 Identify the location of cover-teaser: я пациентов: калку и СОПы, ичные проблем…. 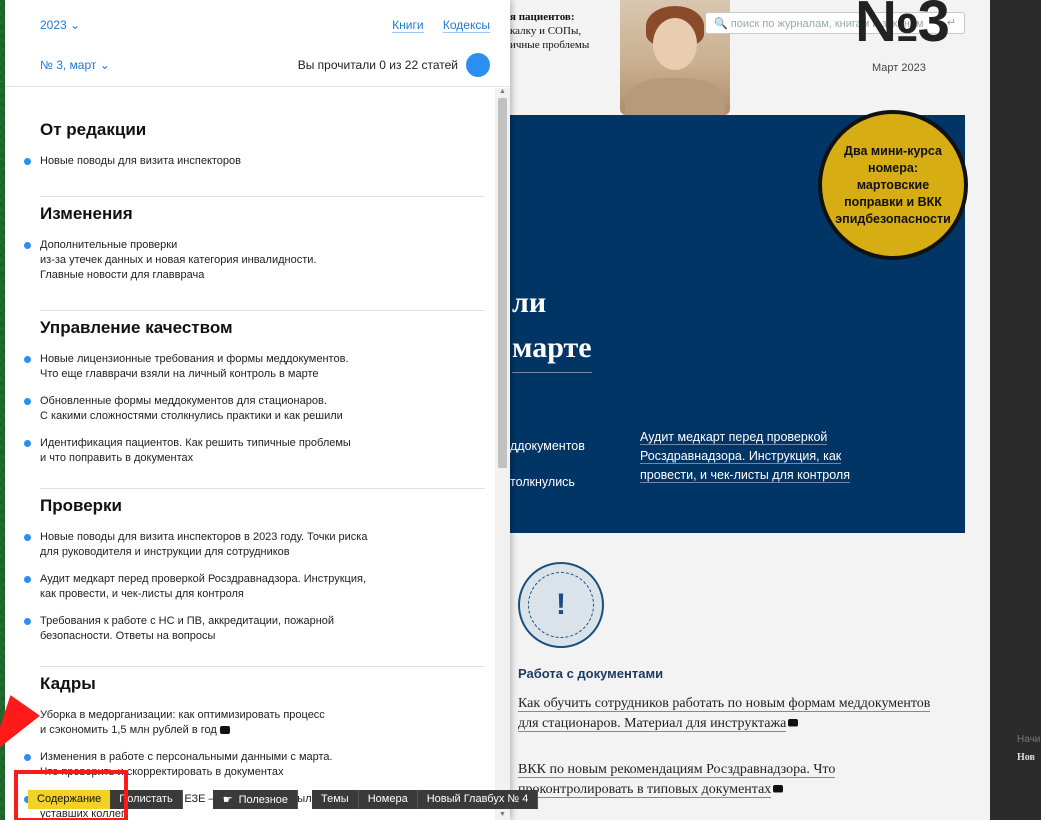
(550, 31).